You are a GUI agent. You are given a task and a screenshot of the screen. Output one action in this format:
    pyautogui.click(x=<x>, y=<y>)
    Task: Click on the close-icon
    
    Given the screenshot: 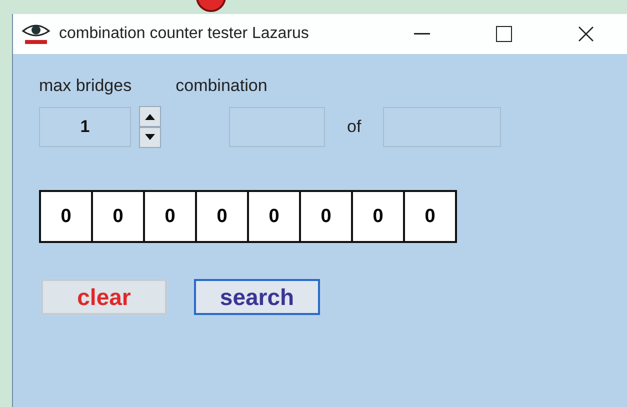 What is the action you would take?
    pyautogui.click(x=586, y=34)
    